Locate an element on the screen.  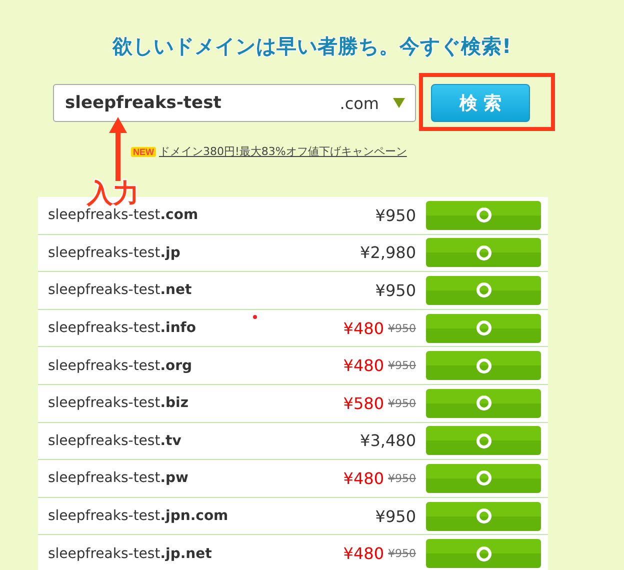
domain-name: sleepfreaks-test.org is located at coordinates (121, 366).